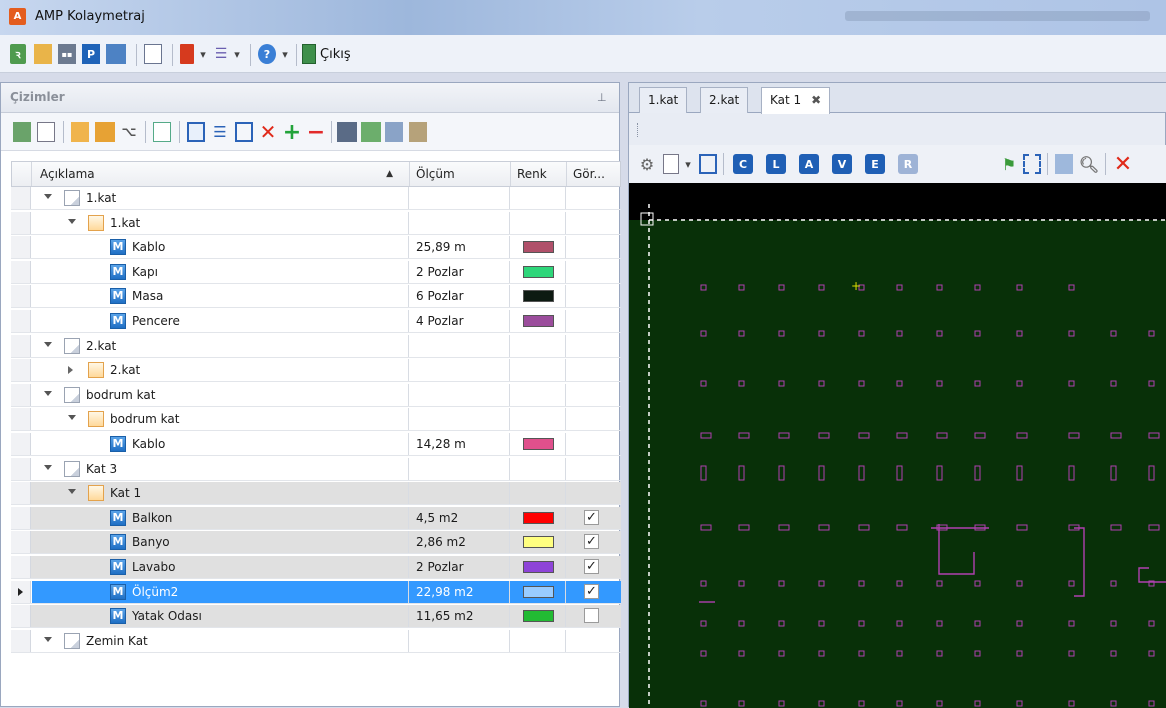  Describe the element at coordinates (220, 296) in the screenshot. I see `description-cell: M Masa` at that location.